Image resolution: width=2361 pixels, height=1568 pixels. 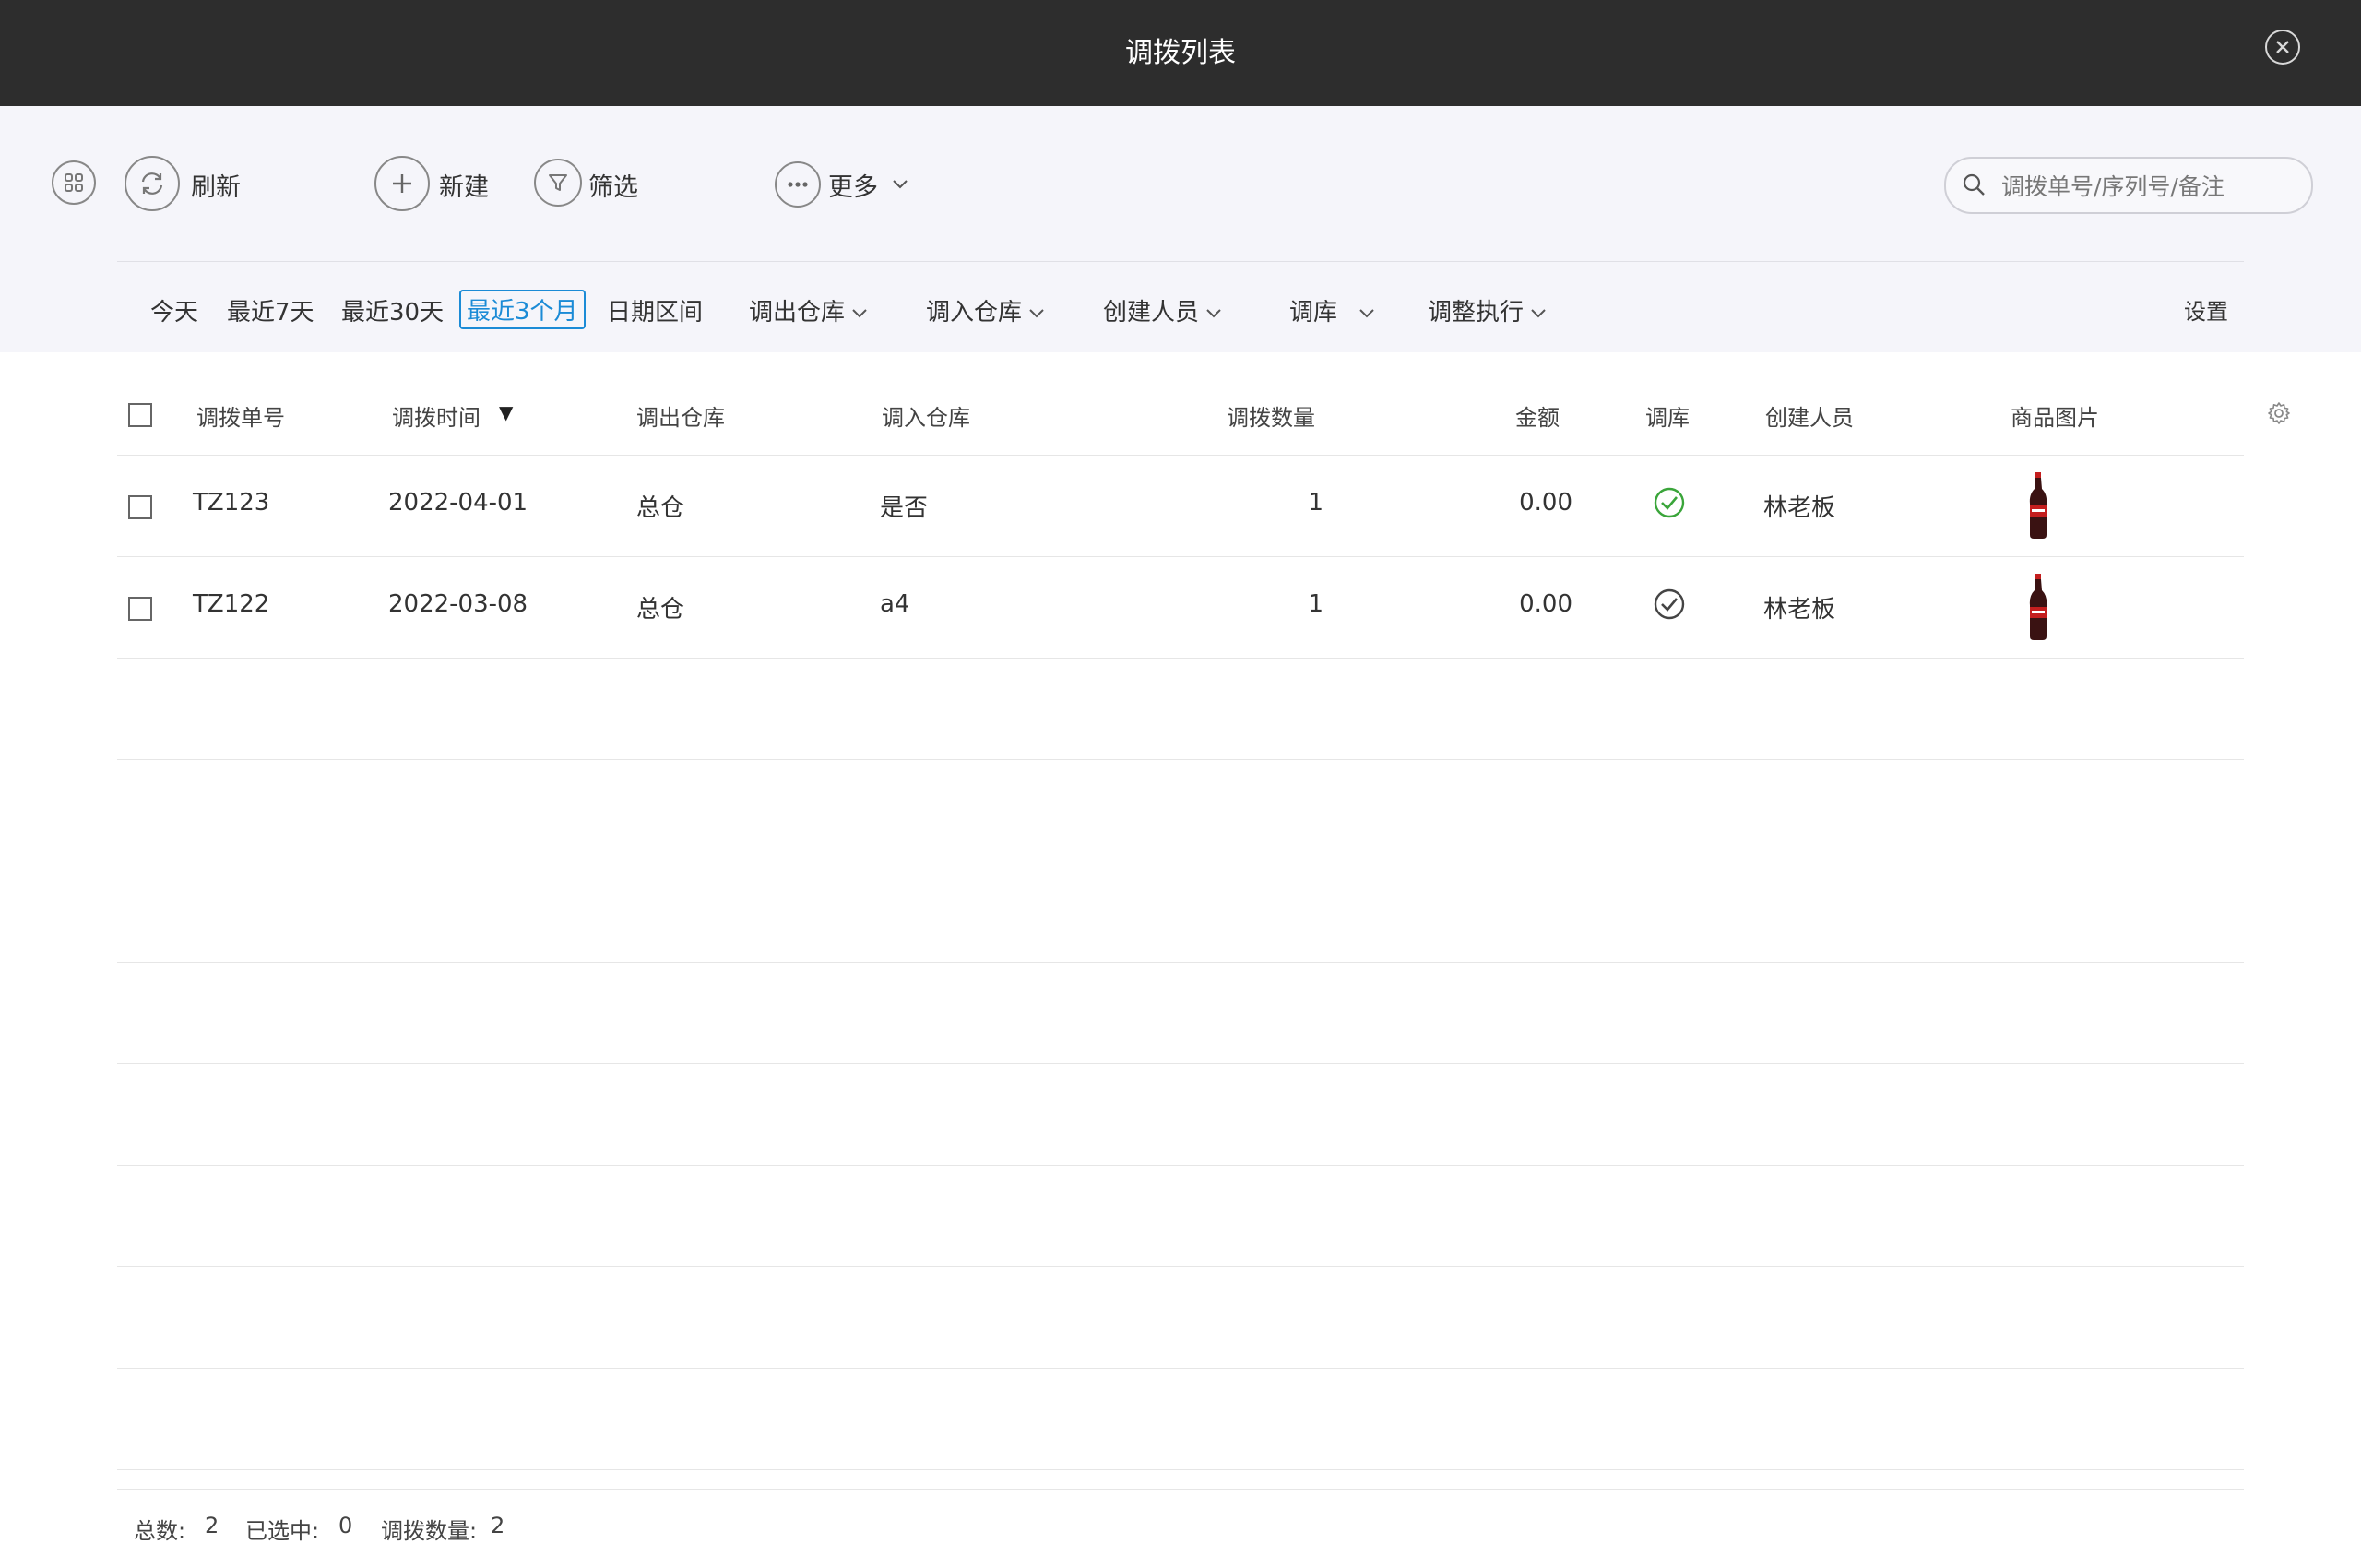 What do you see at coordinates (498, 1525) in the screenshot?
I see `qty-total-value: 2` at bounding box center [498, 1525].